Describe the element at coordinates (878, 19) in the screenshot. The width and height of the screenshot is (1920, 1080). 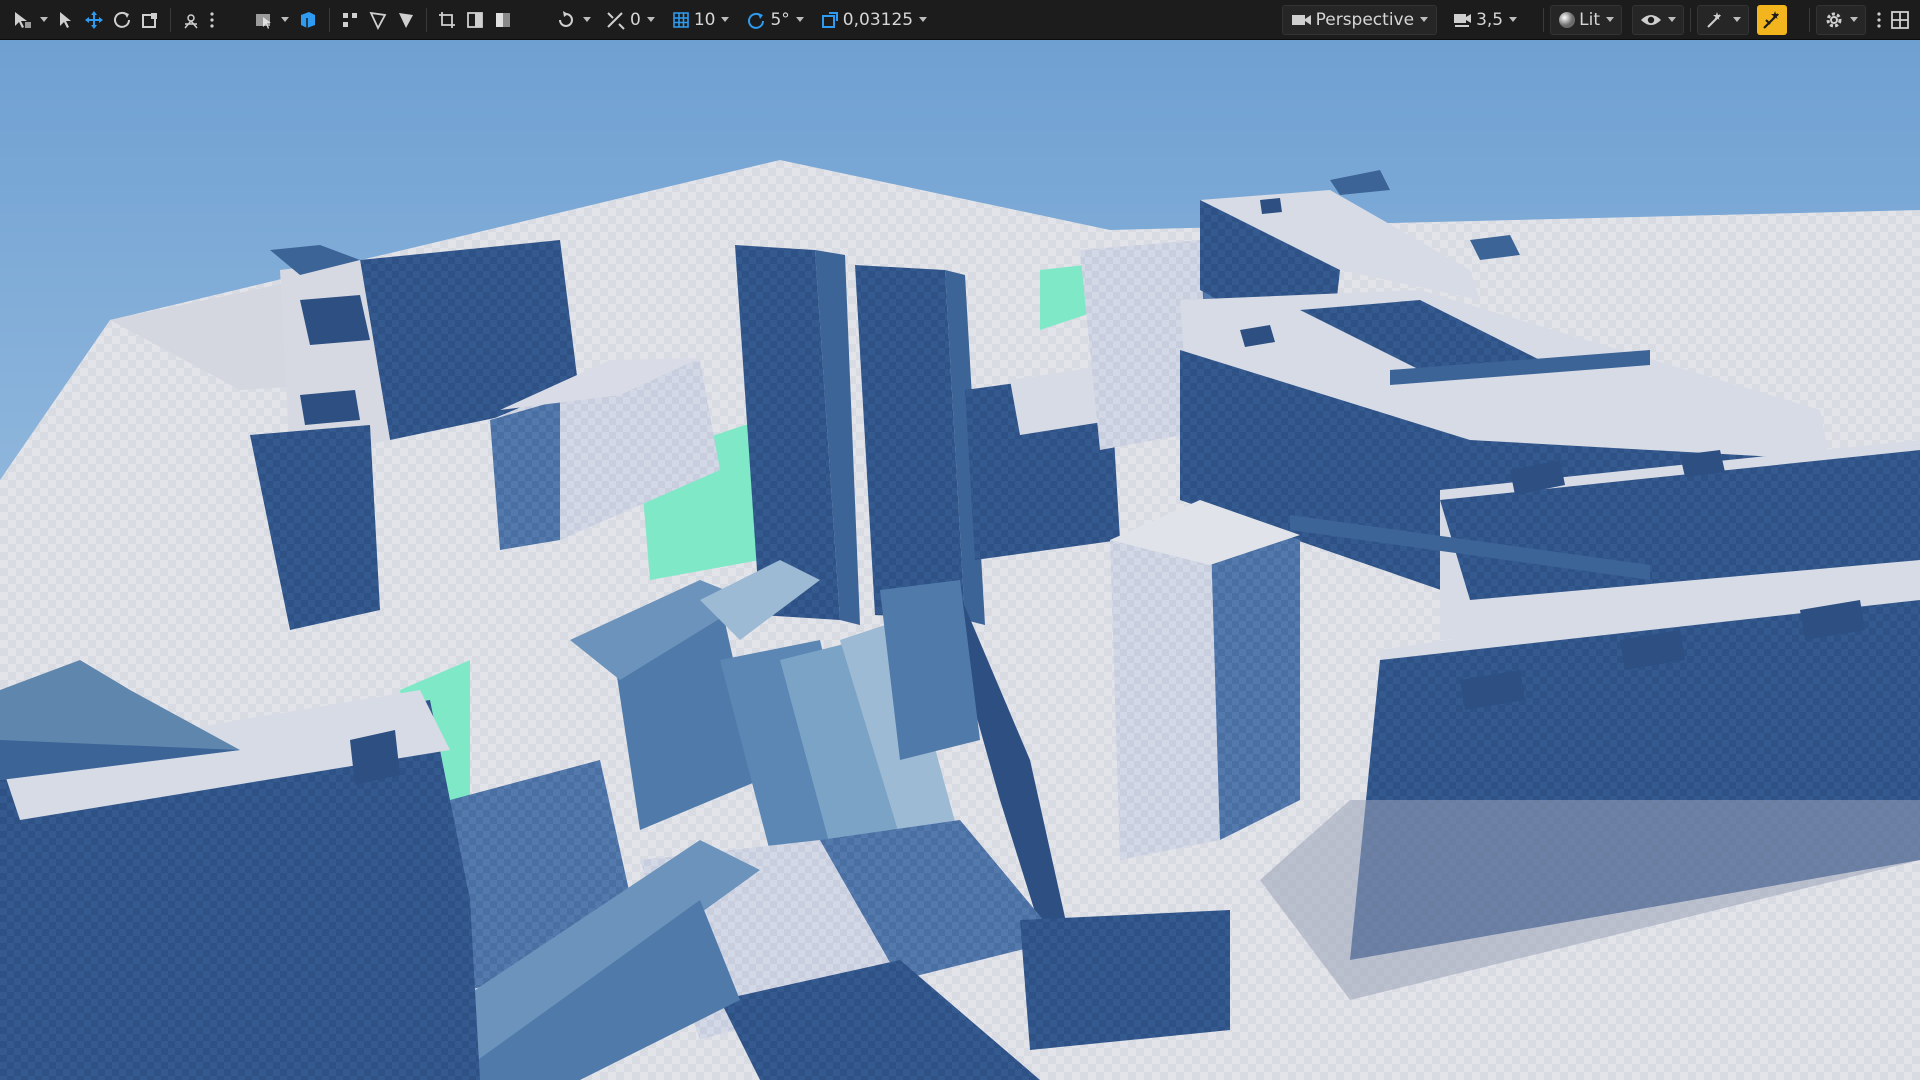
I see `scale-snap-value: 0,03125` at that location.